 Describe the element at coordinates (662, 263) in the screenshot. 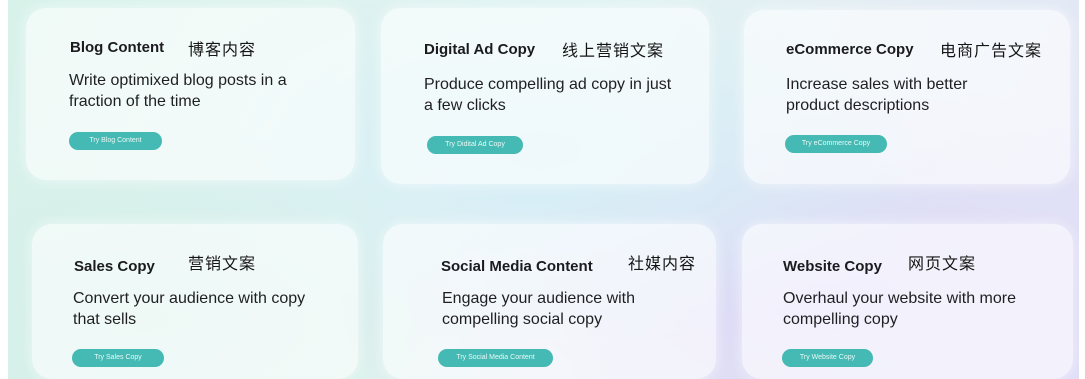

I see `card-title-chinese: 社媒内容` at that location.